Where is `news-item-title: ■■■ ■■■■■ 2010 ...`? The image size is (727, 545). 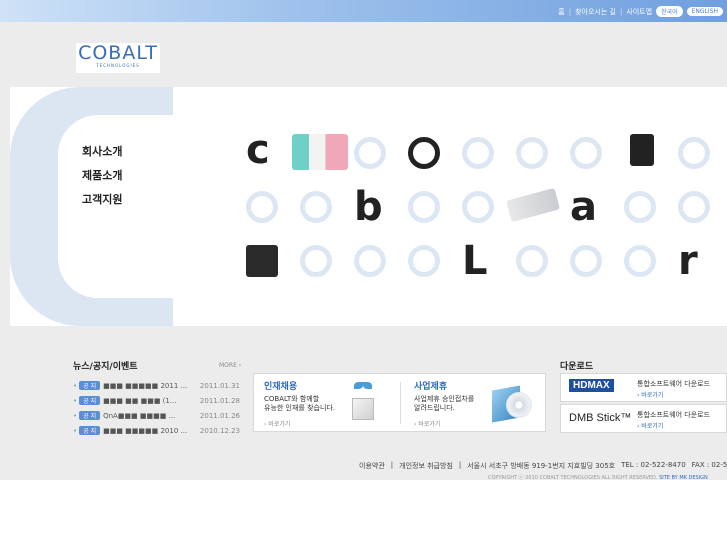 news-item-title: ■■■ ■■■■■ 2010 ... is located at coordinates (147, 431).